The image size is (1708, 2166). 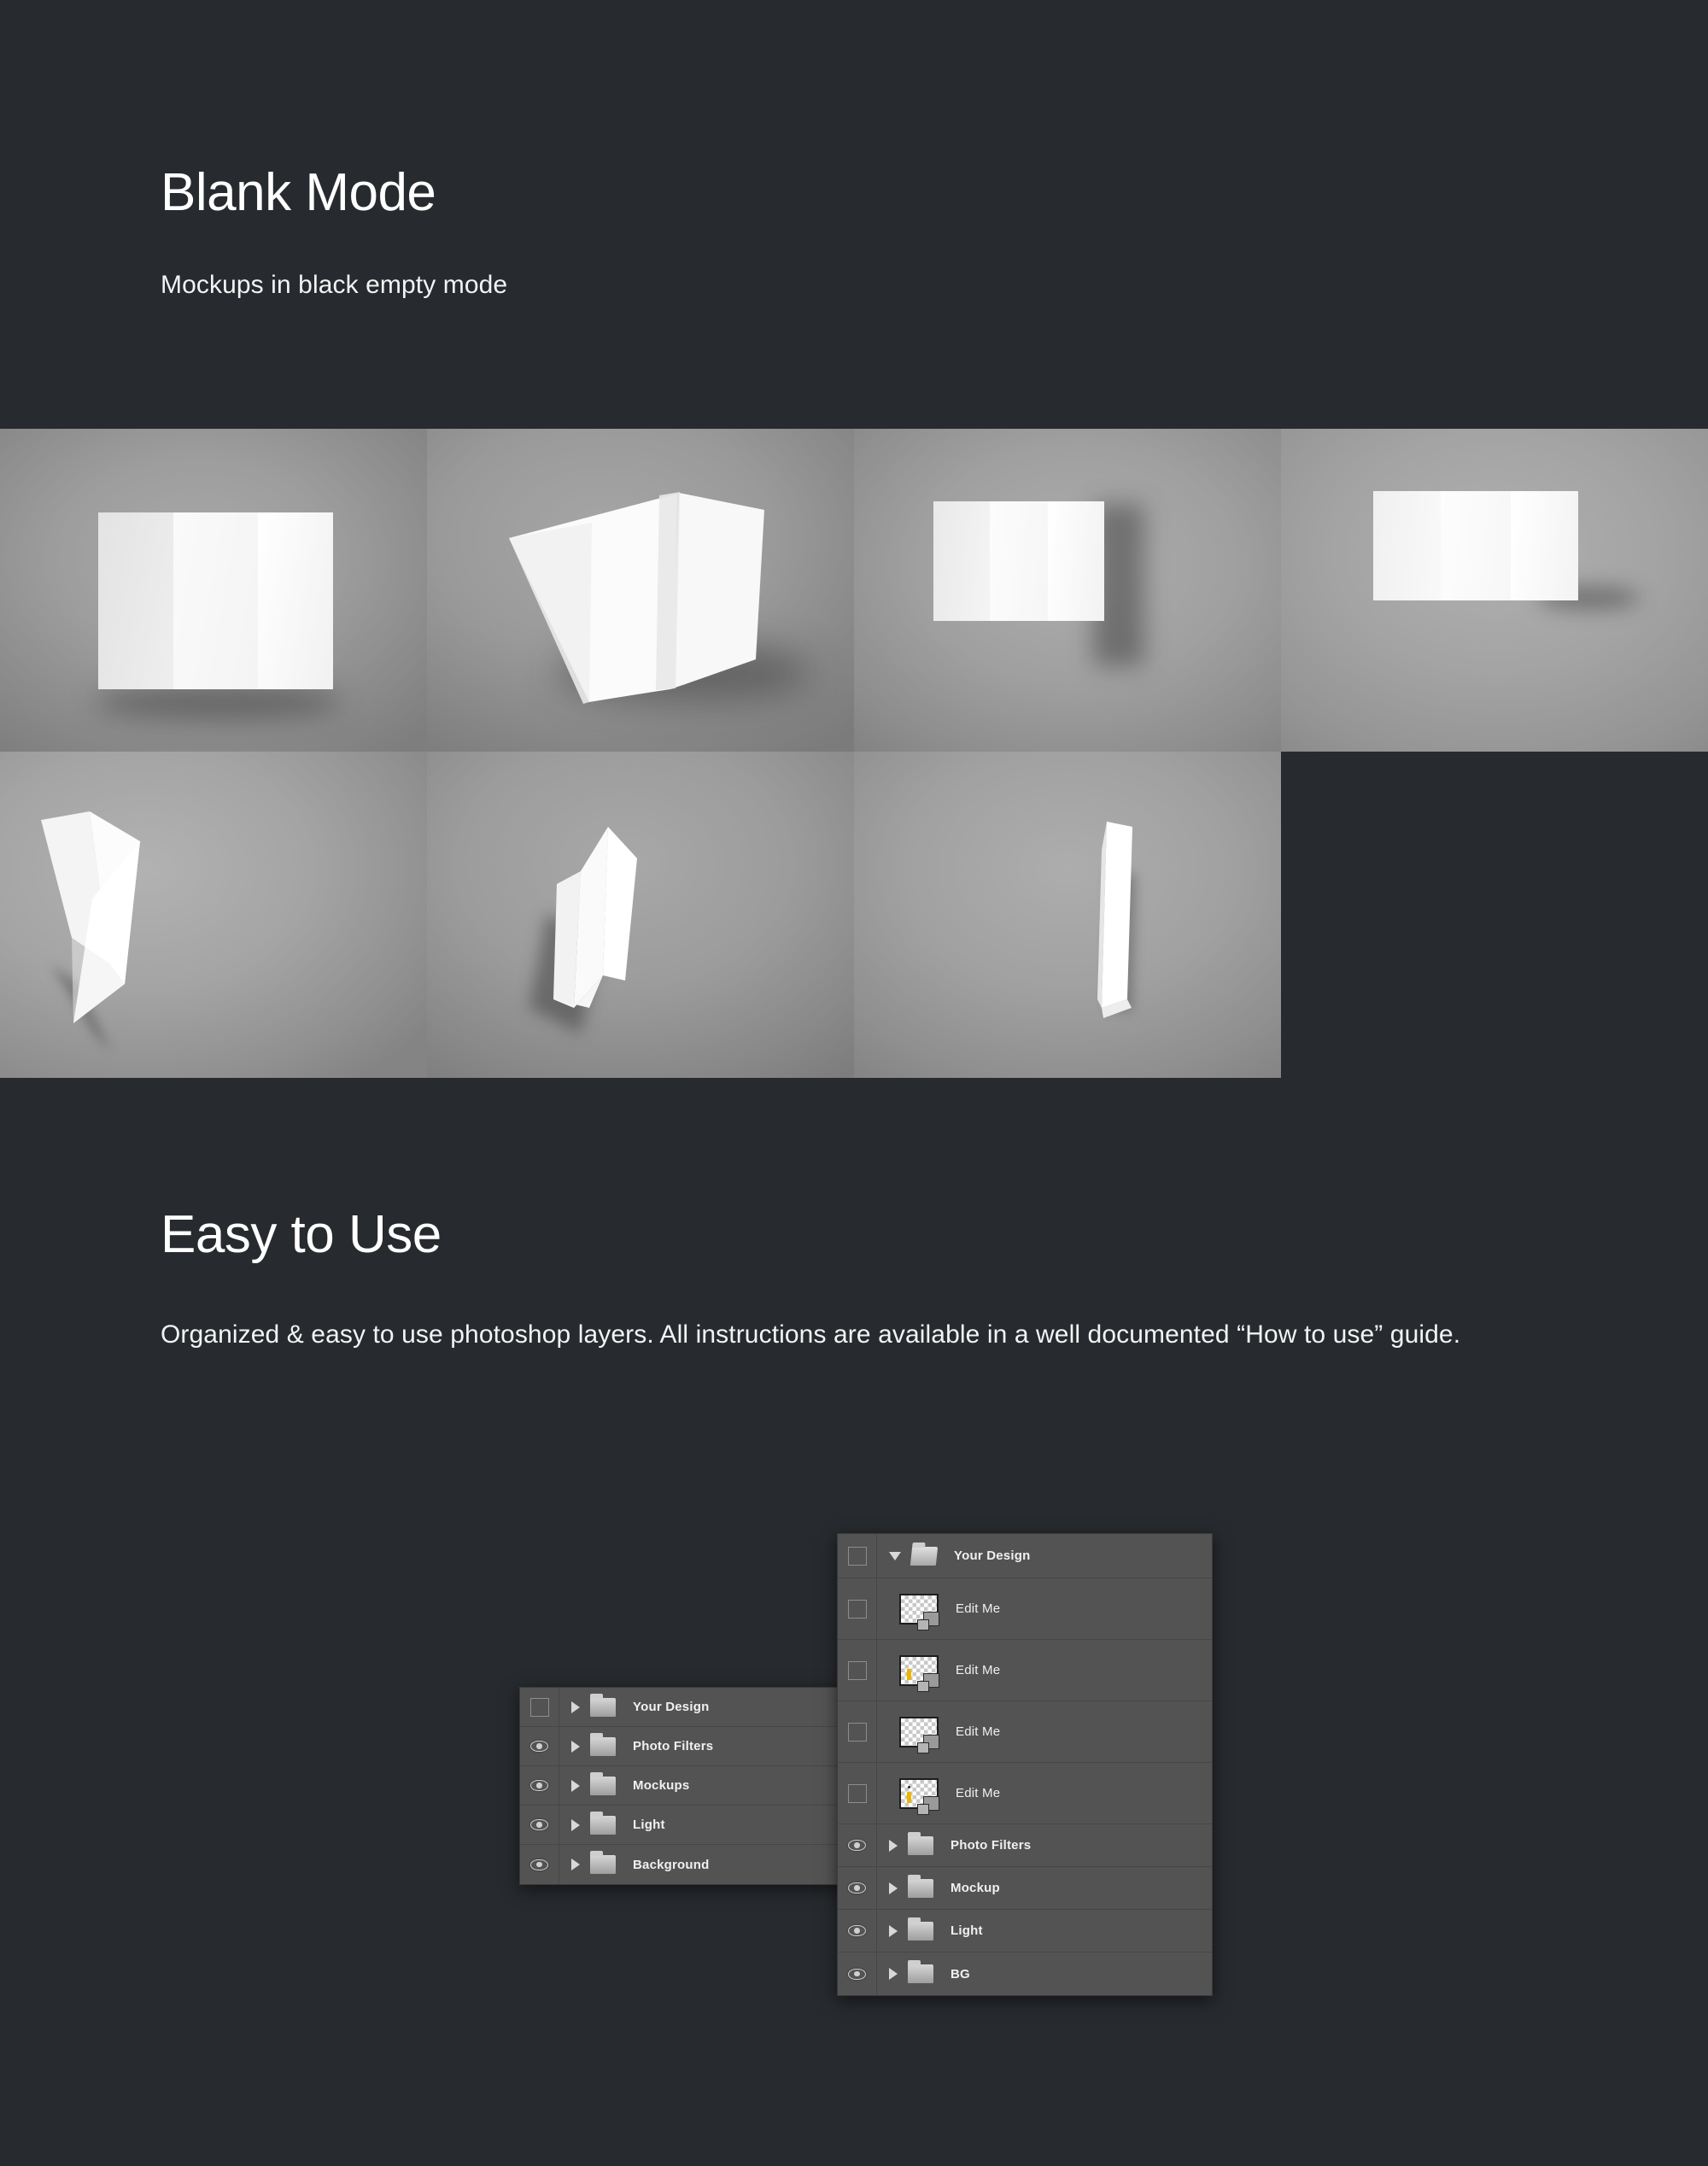 I want to click on layer-row-mockup: Mockup, so click(x=1025, y=1888).